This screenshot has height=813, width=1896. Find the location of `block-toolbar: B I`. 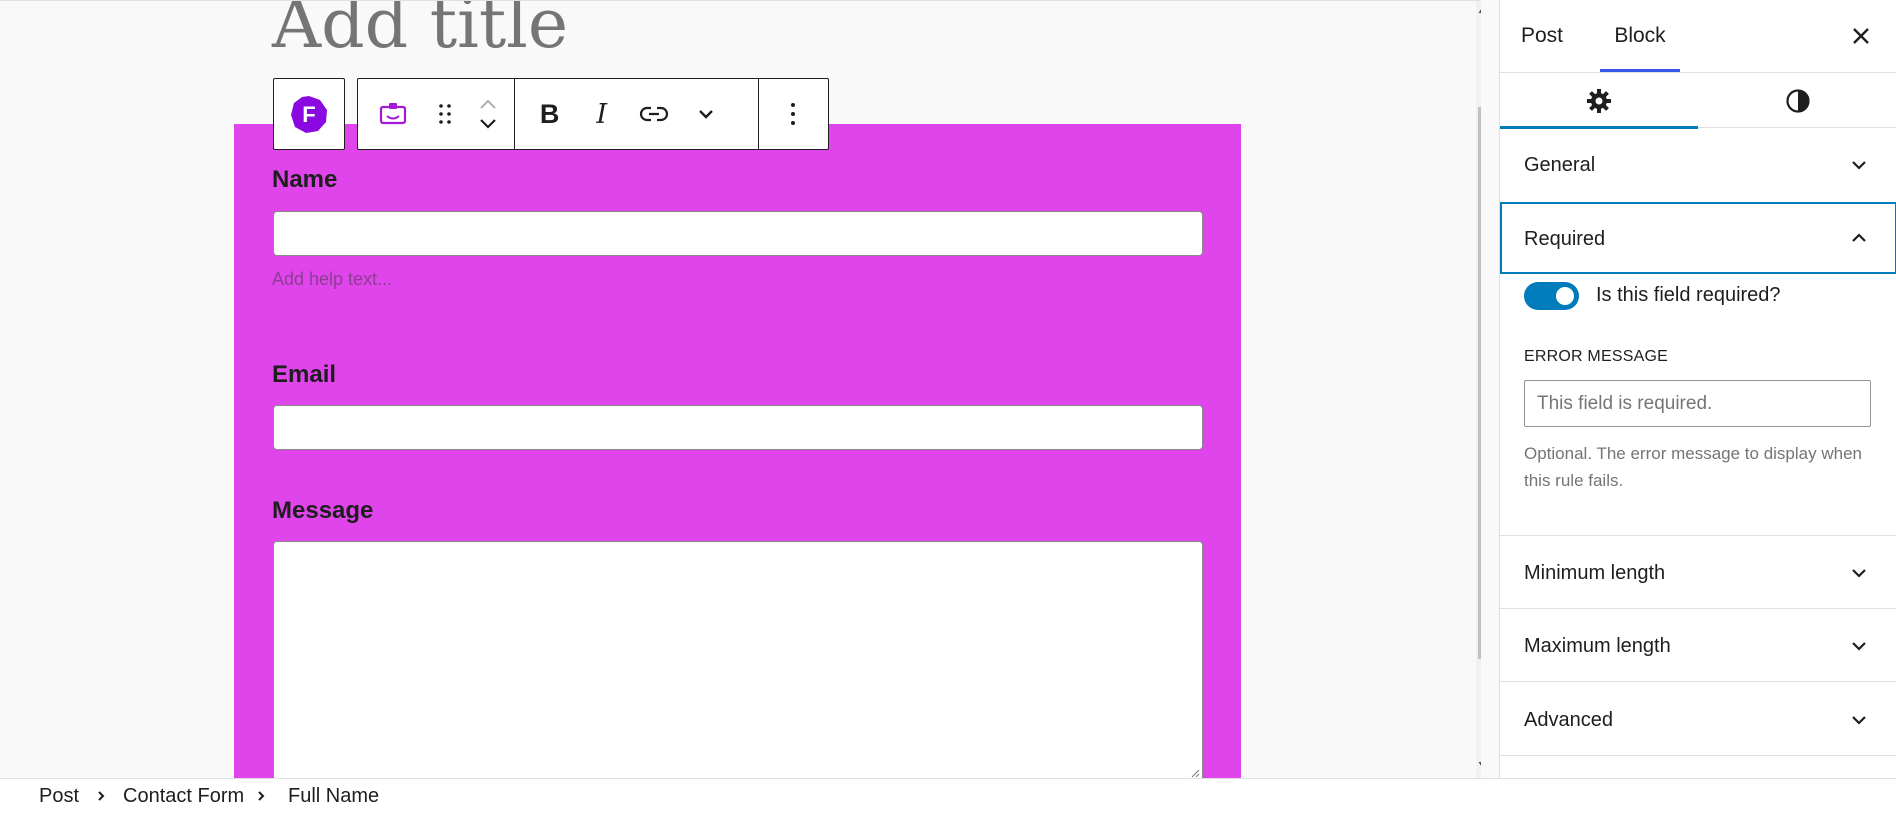

block-toolbar: B I is located at coordinates (593, 114).